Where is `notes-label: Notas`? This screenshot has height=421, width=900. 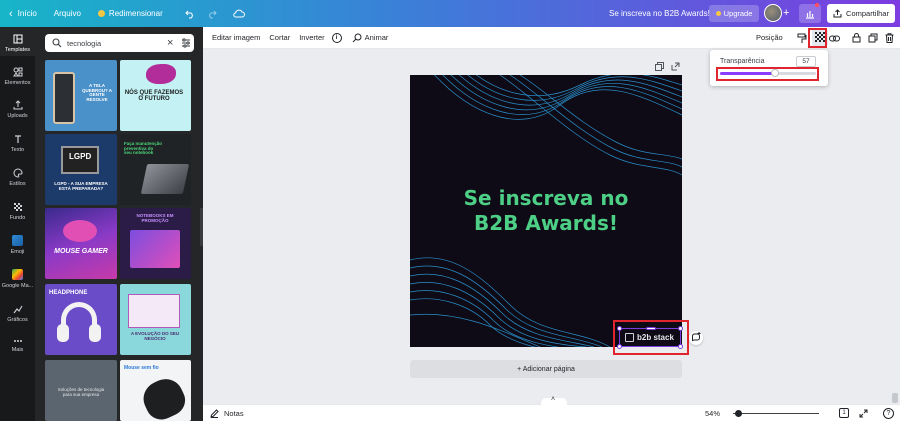 notes-label: Notas is located at coordinates (234, 413).